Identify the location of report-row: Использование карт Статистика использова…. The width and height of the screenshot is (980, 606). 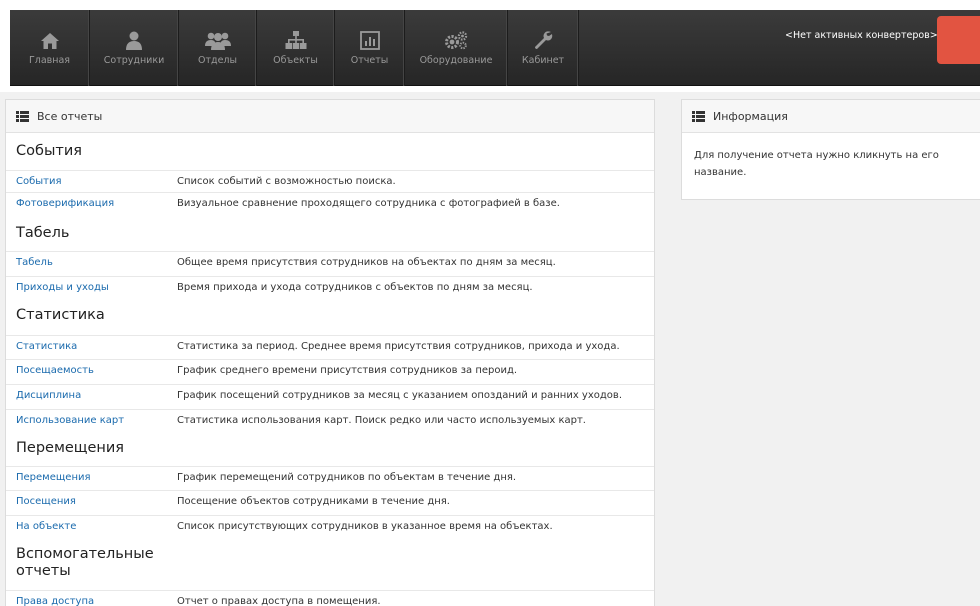
(330, 419).